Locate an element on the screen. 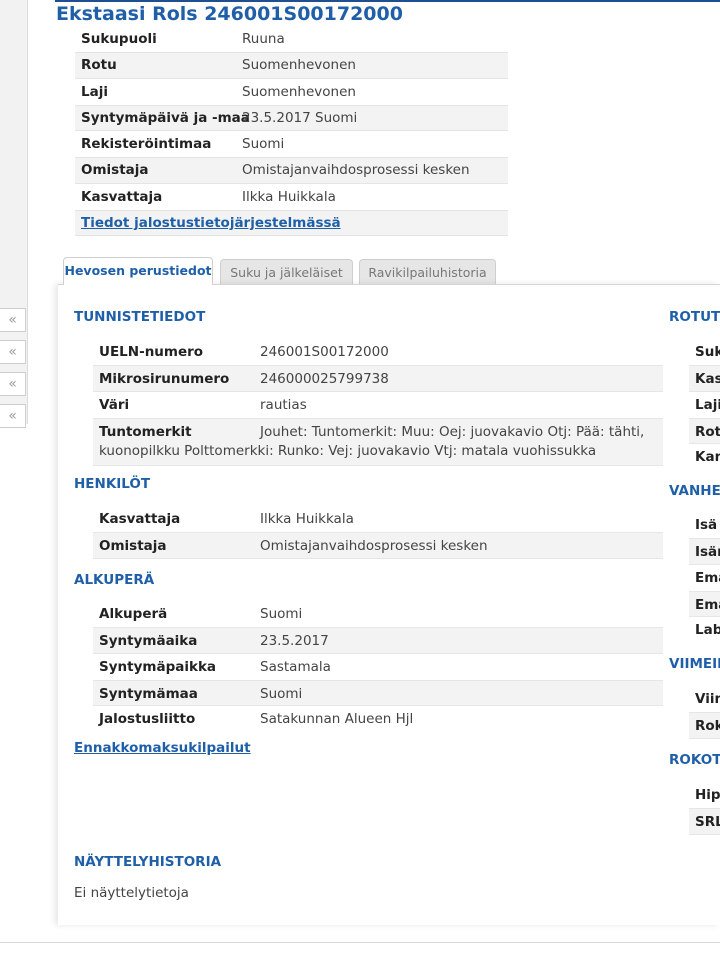  row-label: Väri is located at coordinates (114, 404).